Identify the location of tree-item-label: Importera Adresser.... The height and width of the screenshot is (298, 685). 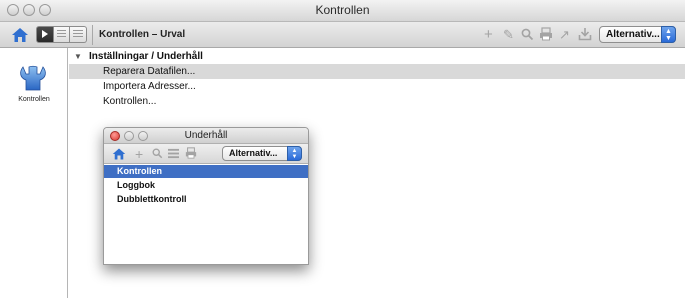
(149, 86).